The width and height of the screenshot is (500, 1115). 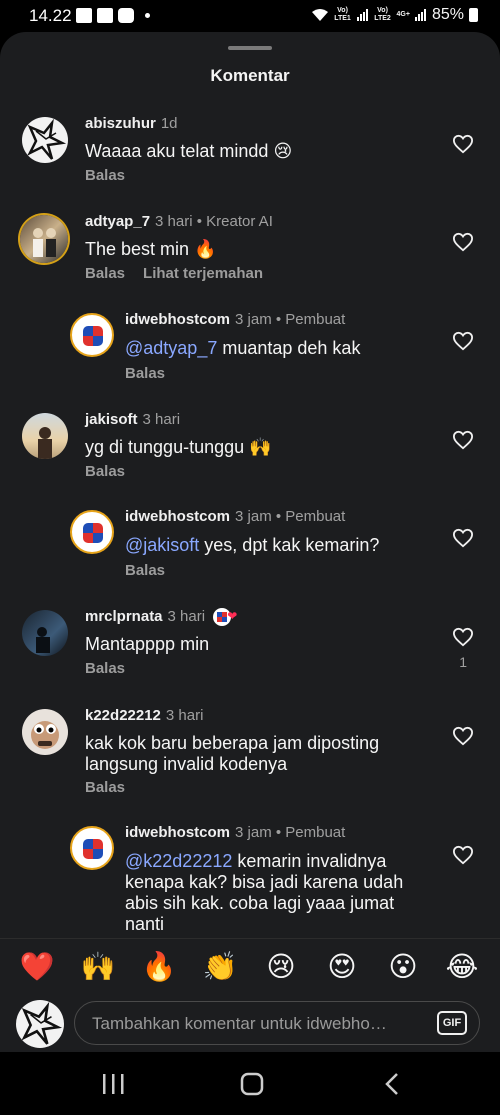 I want to click on comment-text: Mantapppp min, so click(x=147, y=644).